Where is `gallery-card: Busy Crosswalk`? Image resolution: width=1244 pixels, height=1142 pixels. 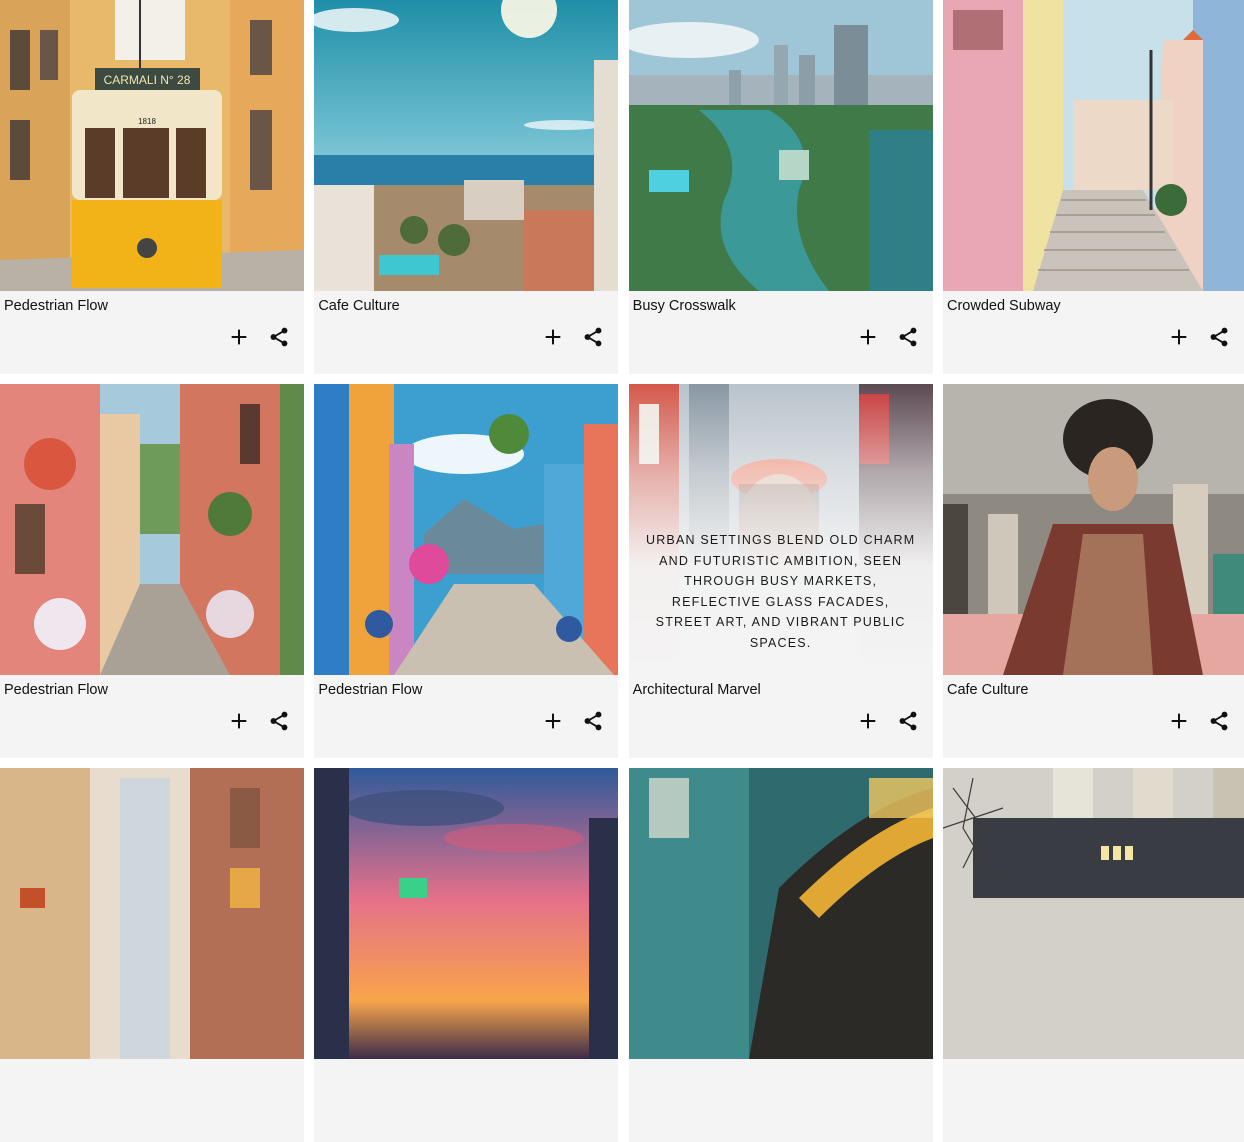
gallery-card: Busy Crosswalk is located at coordinates (780, 187).